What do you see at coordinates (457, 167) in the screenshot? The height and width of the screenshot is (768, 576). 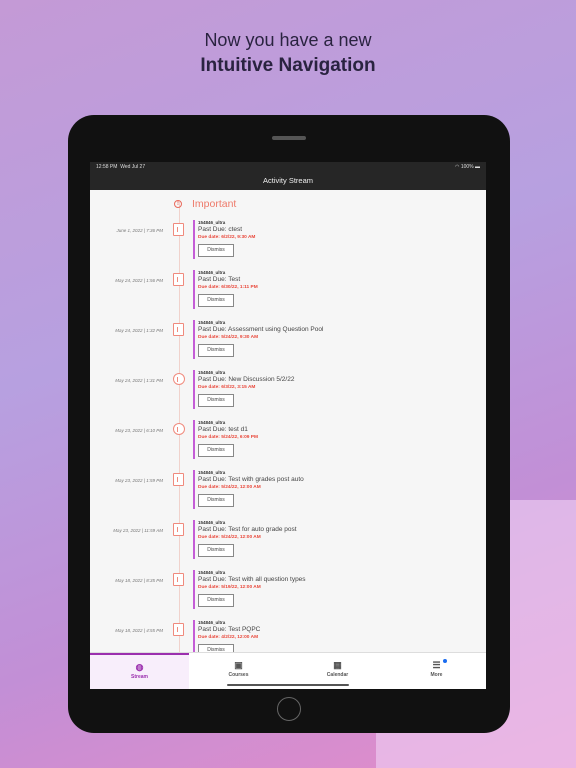 I see `wifi-icon: ◠` at bounding box center [457, 167].